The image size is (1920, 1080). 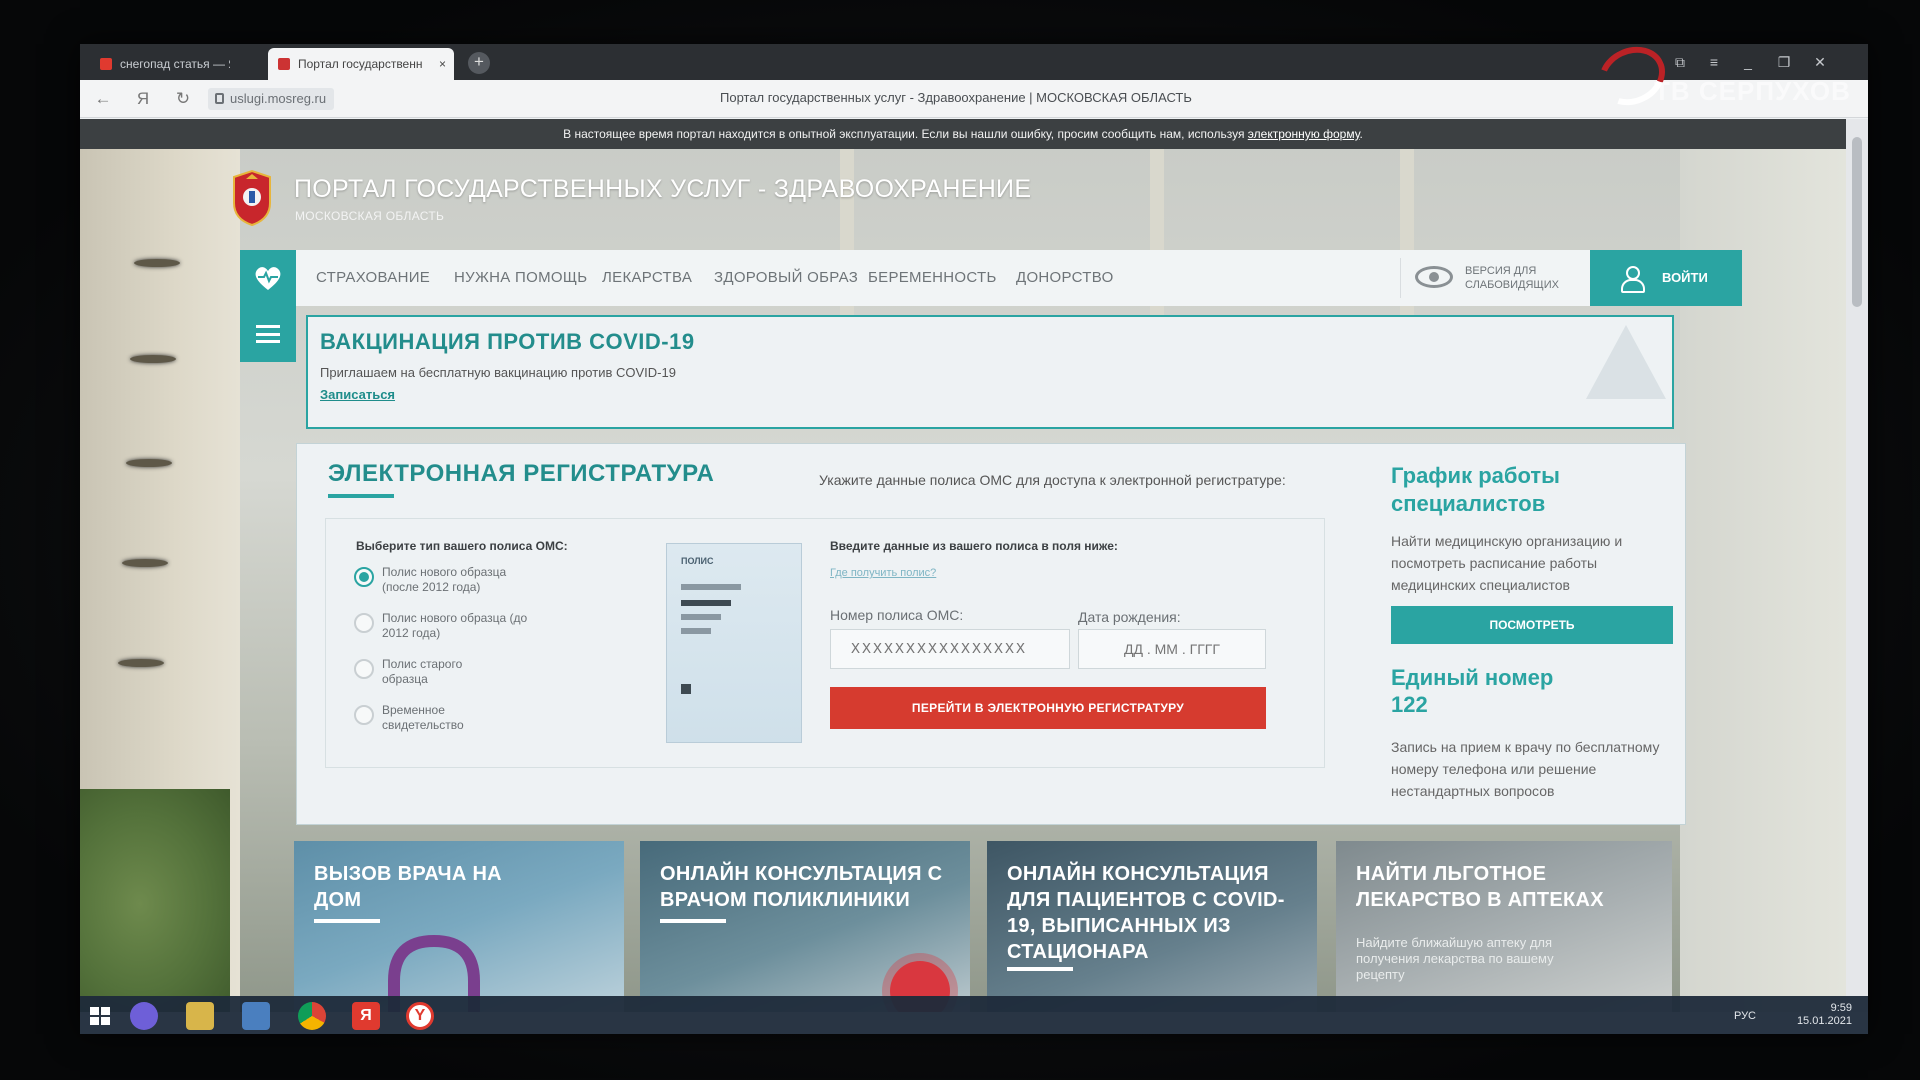 What do you see at coordinates (1409, 704) in the screenshot?
I see `hotline-number: 122` at bounding box center [1409, 704].